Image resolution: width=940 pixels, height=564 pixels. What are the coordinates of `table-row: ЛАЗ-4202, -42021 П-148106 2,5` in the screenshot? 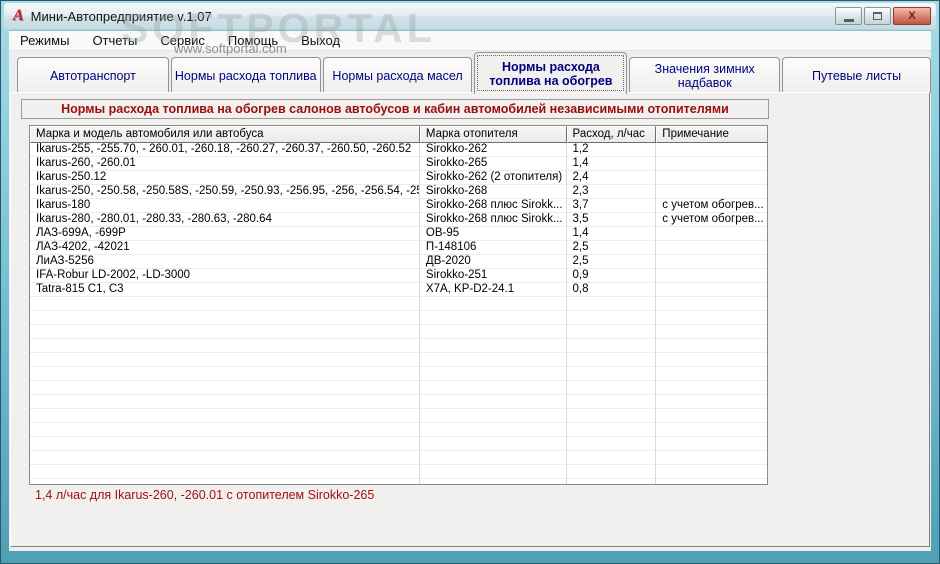 It's located at (398, 248).